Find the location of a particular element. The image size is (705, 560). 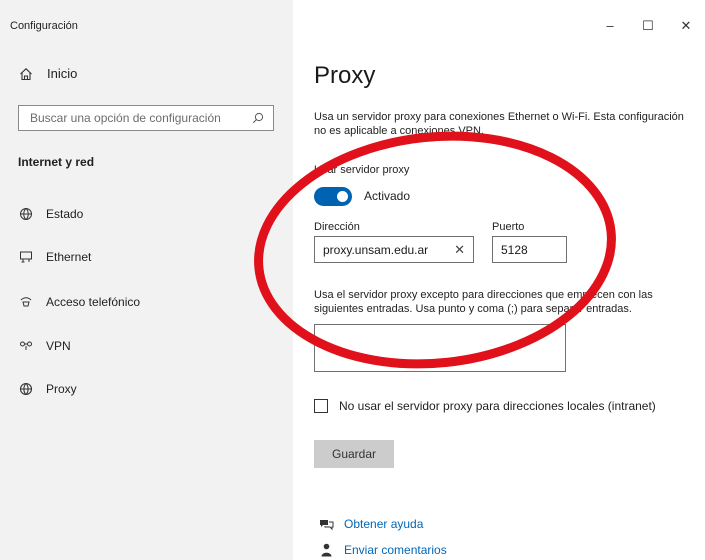

sidebar-item-label: Acceso telefónico is located at coordinates (93, 302).